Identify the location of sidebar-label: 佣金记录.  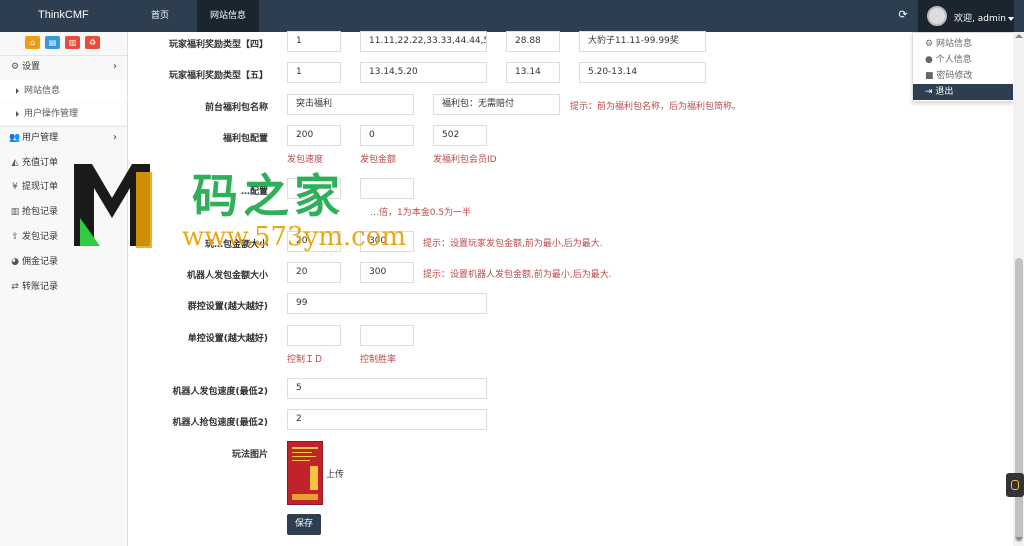
(40, 262).